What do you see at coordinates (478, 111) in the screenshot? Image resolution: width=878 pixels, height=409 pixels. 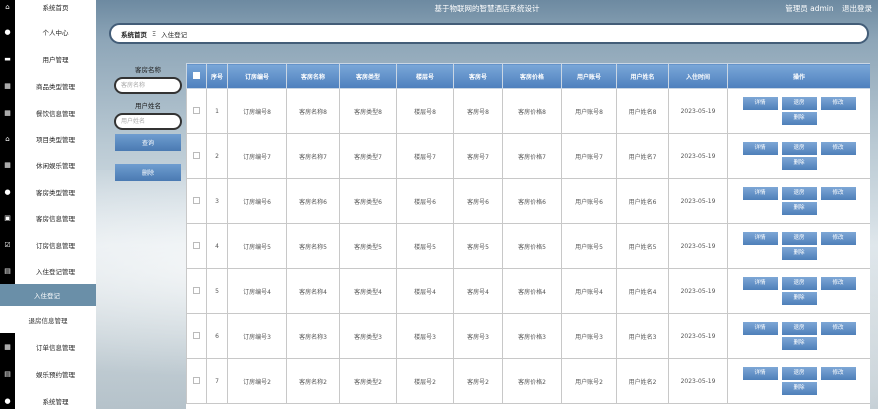 I see `table-cell: 客房号8` at bounding box center [478, 111].